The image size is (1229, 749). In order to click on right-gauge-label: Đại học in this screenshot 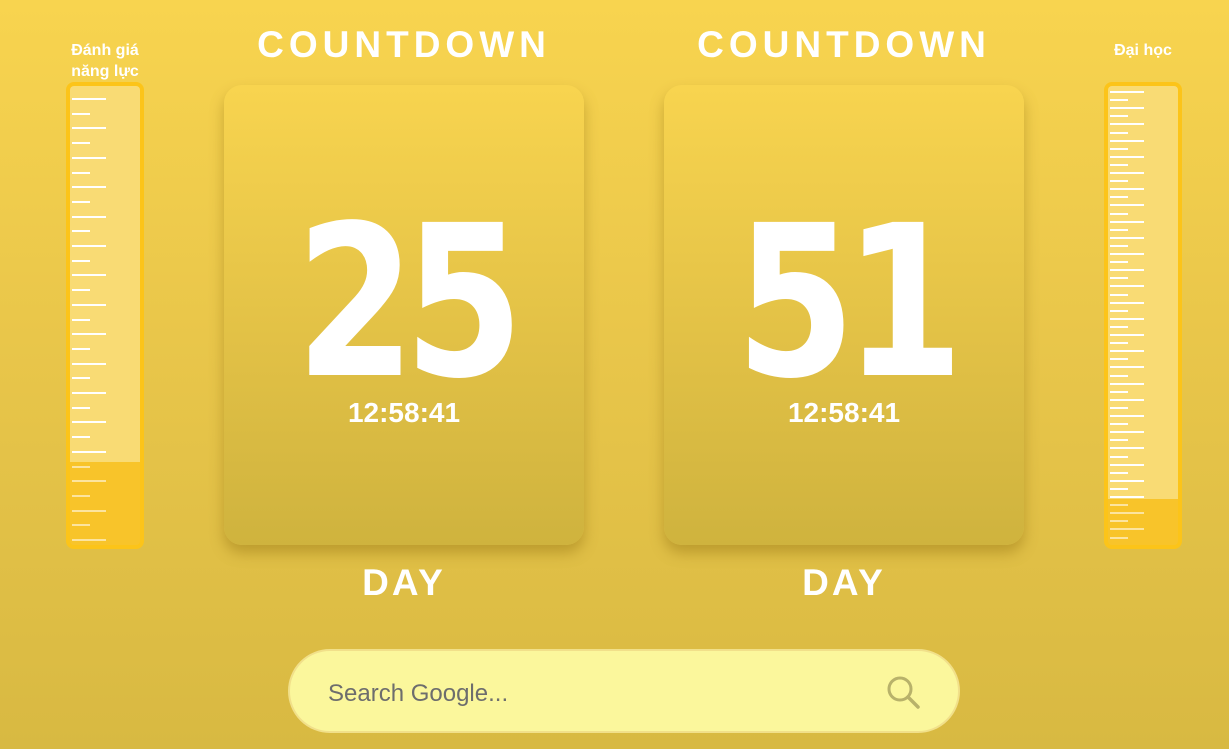, I will do `click(1143, 50)`.